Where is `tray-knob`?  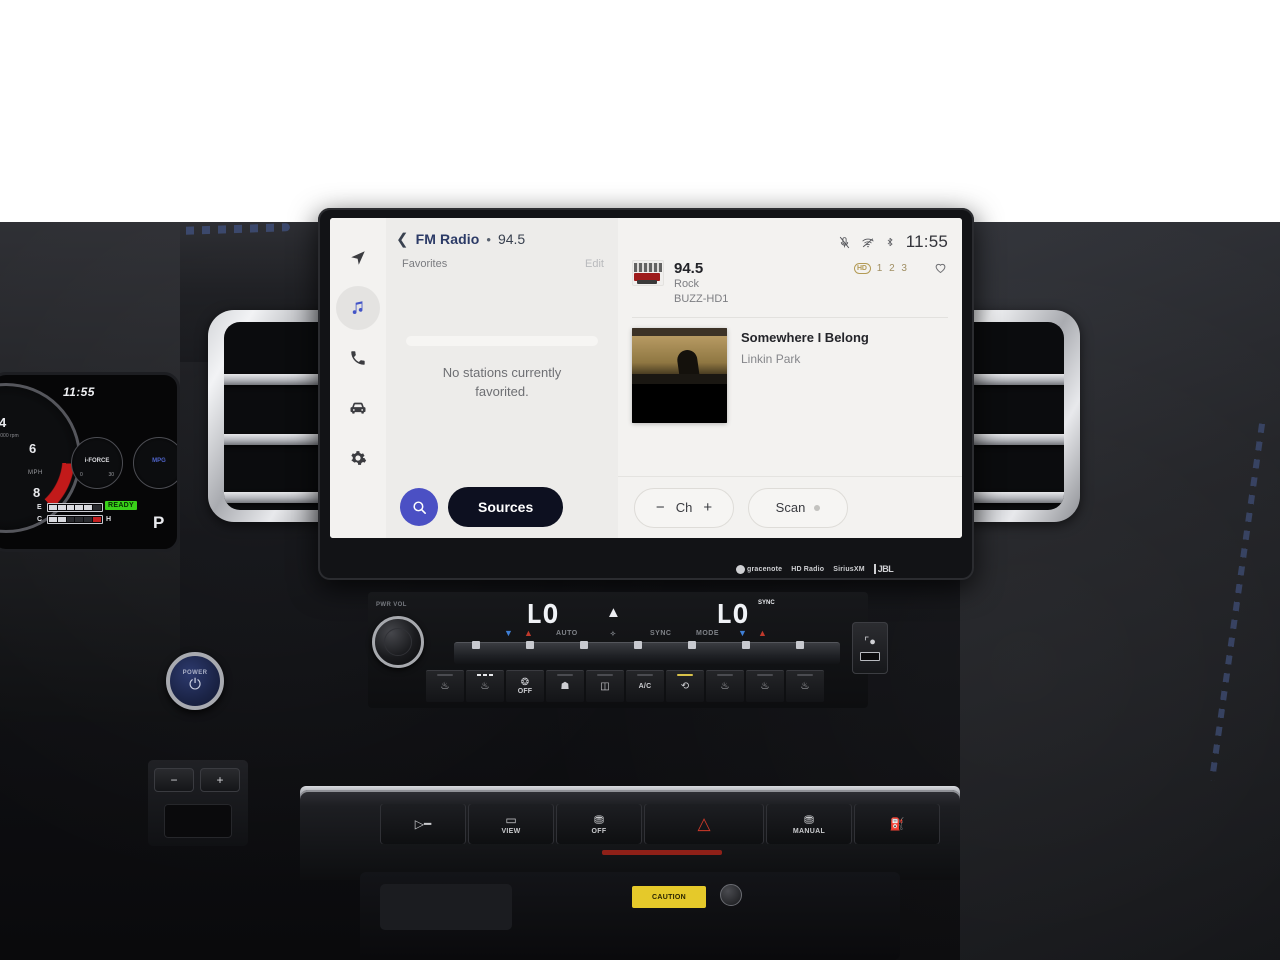 tray-knob is located at coordinates (731, 895).